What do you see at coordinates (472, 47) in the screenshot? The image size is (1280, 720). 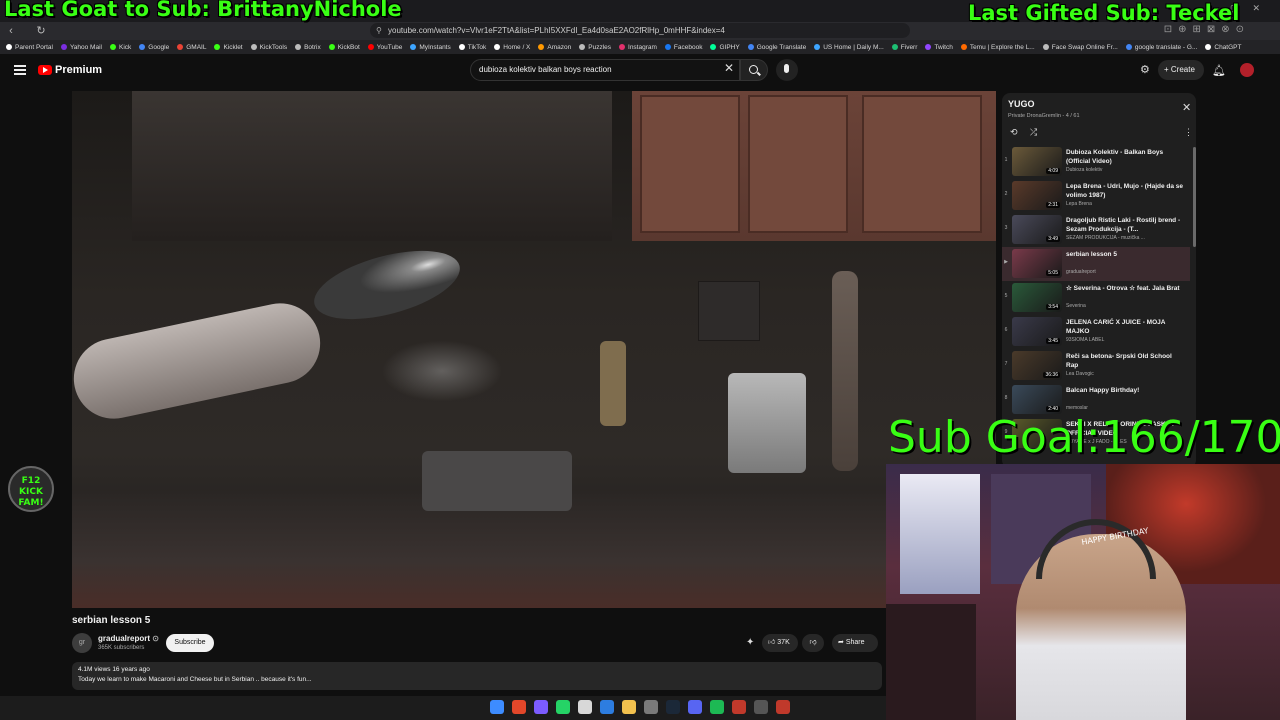 I see `bookmark-item: TikTok` at bounding box center [472, 47].